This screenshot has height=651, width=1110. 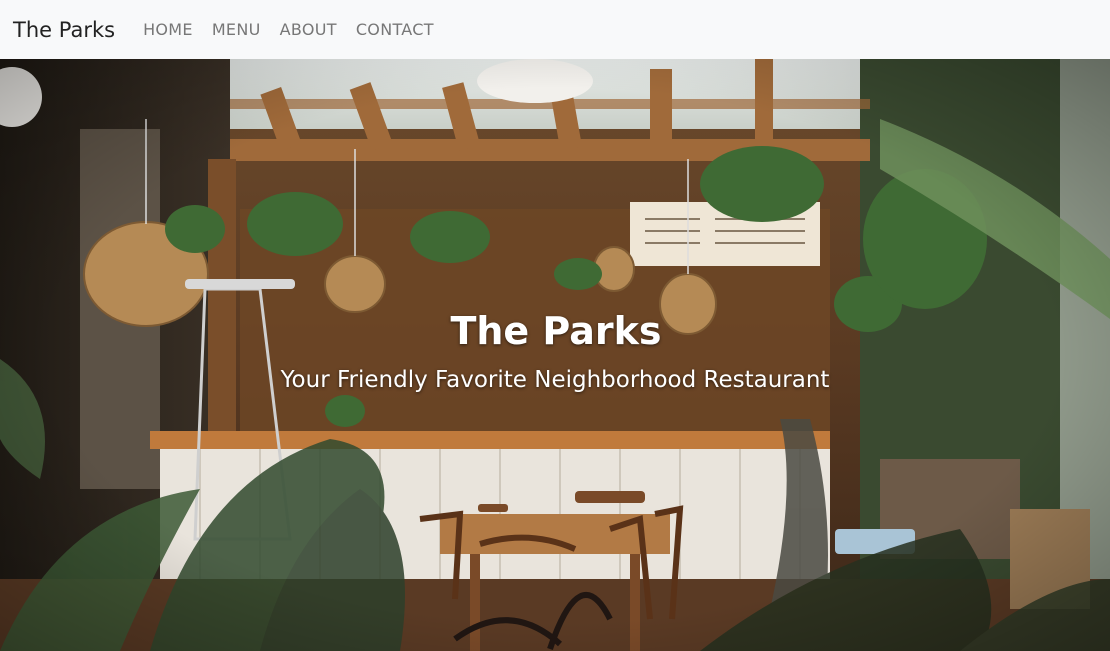 I want to click on nav-links: HOME MENU ABOUT CONTACT, so click(x=298, y=29).